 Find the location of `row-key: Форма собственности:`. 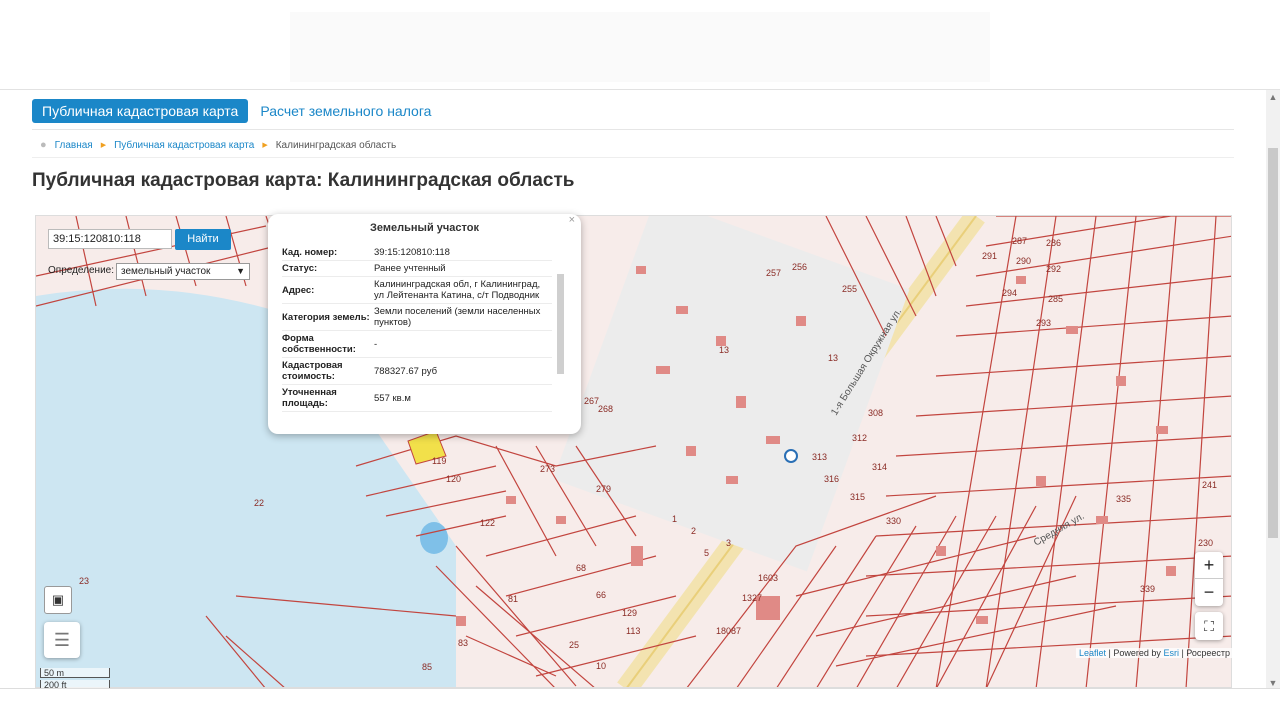

row-key: Форма собственности: is located at coordinates (328, 344).